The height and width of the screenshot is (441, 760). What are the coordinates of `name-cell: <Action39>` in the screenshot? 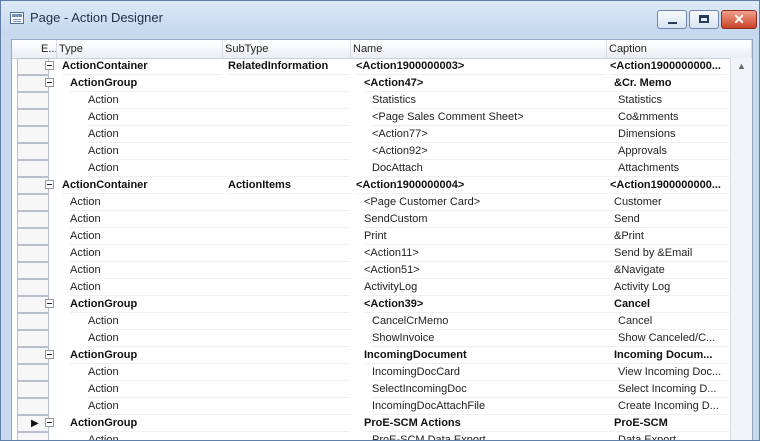 It's located at (489, 304).